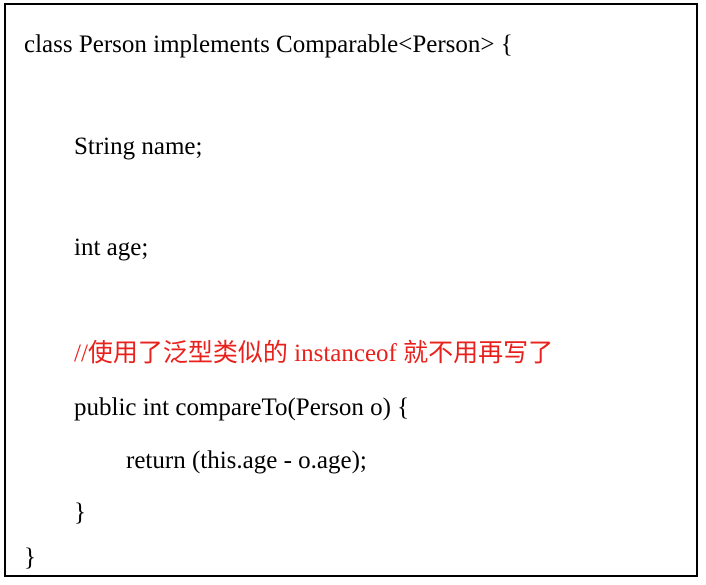 The height and width of the screenshot is (585, 706). What do you see at coordinates (80, 512) in the screenshot?
I see `method-closing-brace: }` at bounding box center [80, 512].